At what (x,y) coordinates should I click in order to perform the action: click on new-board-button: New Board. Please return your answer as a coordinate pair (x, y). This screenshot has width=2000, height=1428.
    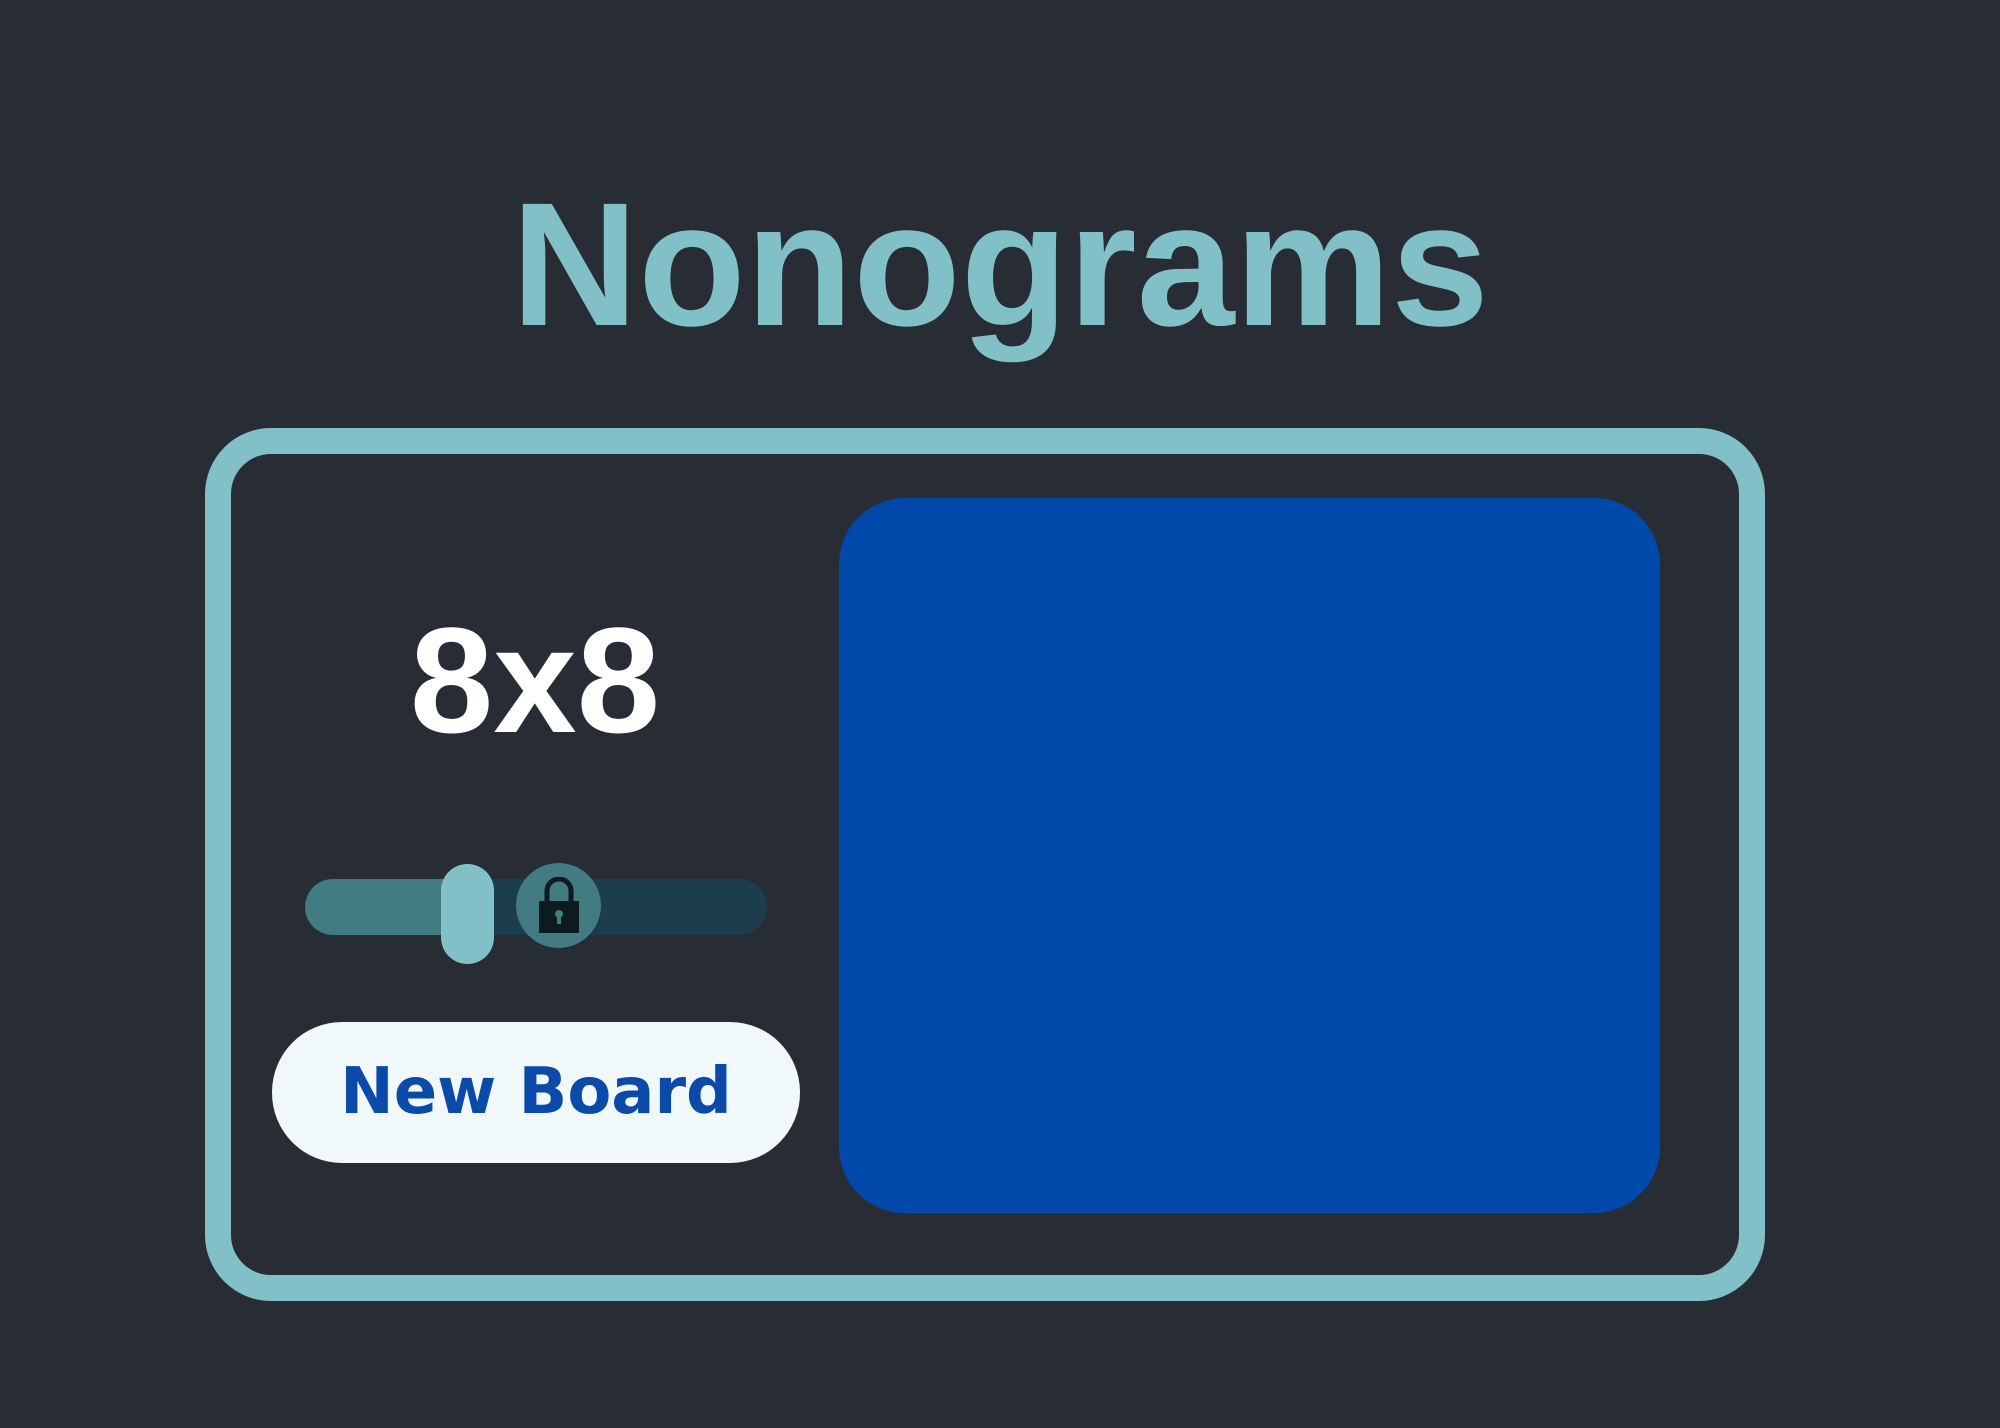
    Looking at the image, I should click on (536, 1092).